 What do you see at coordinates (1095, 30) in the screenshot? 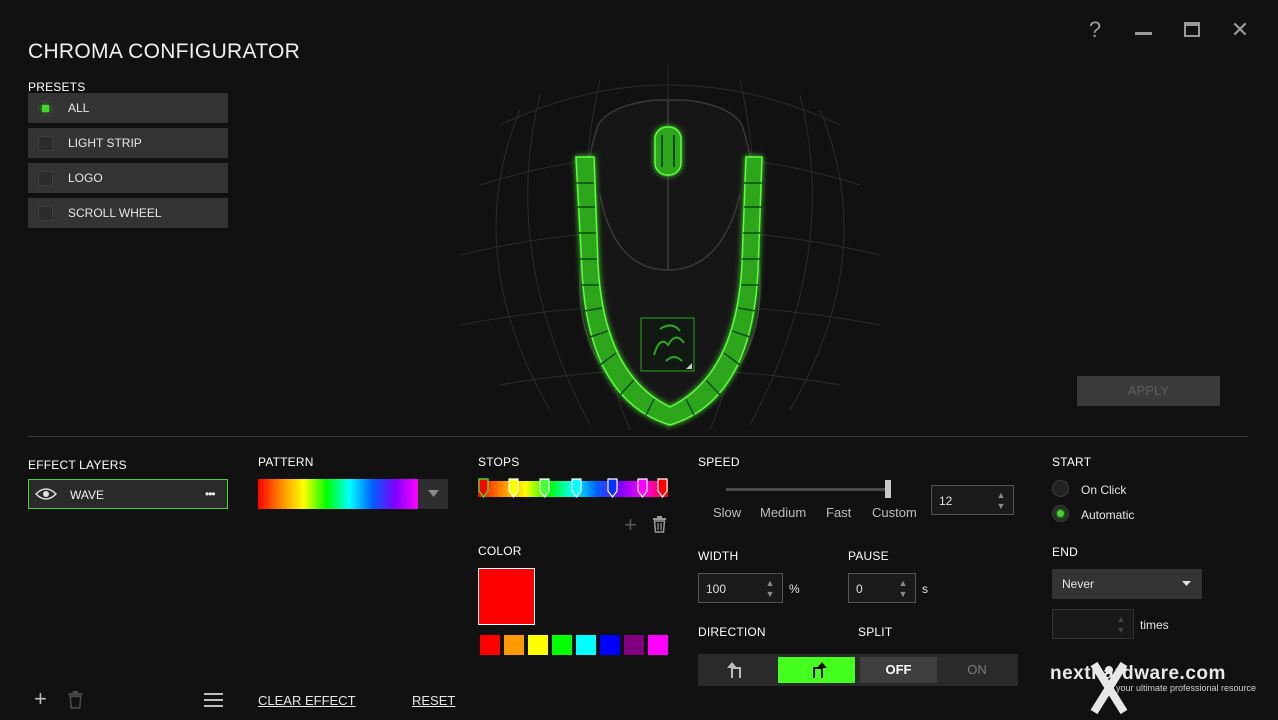
I see `help-icon: ?` at bounding box center [1095, 30].